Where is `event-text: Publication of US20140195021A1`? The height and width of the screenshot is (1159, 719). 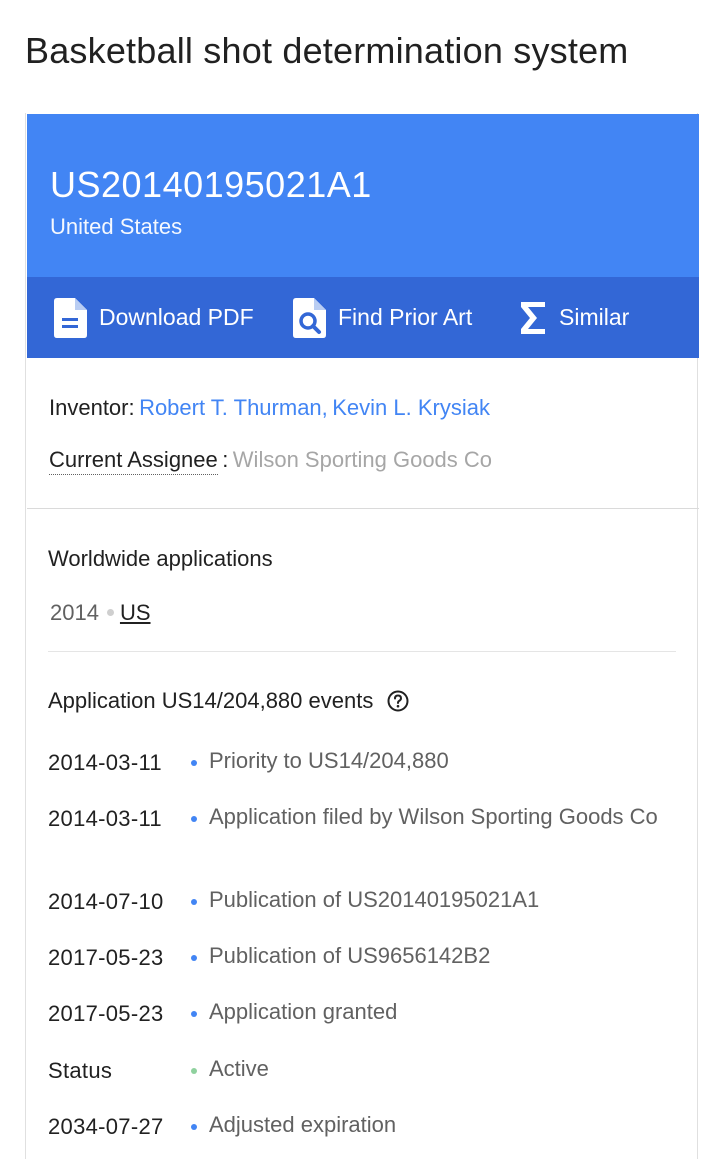
event-text: Publication of US20140195021A1 is located at coordinates (374, 899).